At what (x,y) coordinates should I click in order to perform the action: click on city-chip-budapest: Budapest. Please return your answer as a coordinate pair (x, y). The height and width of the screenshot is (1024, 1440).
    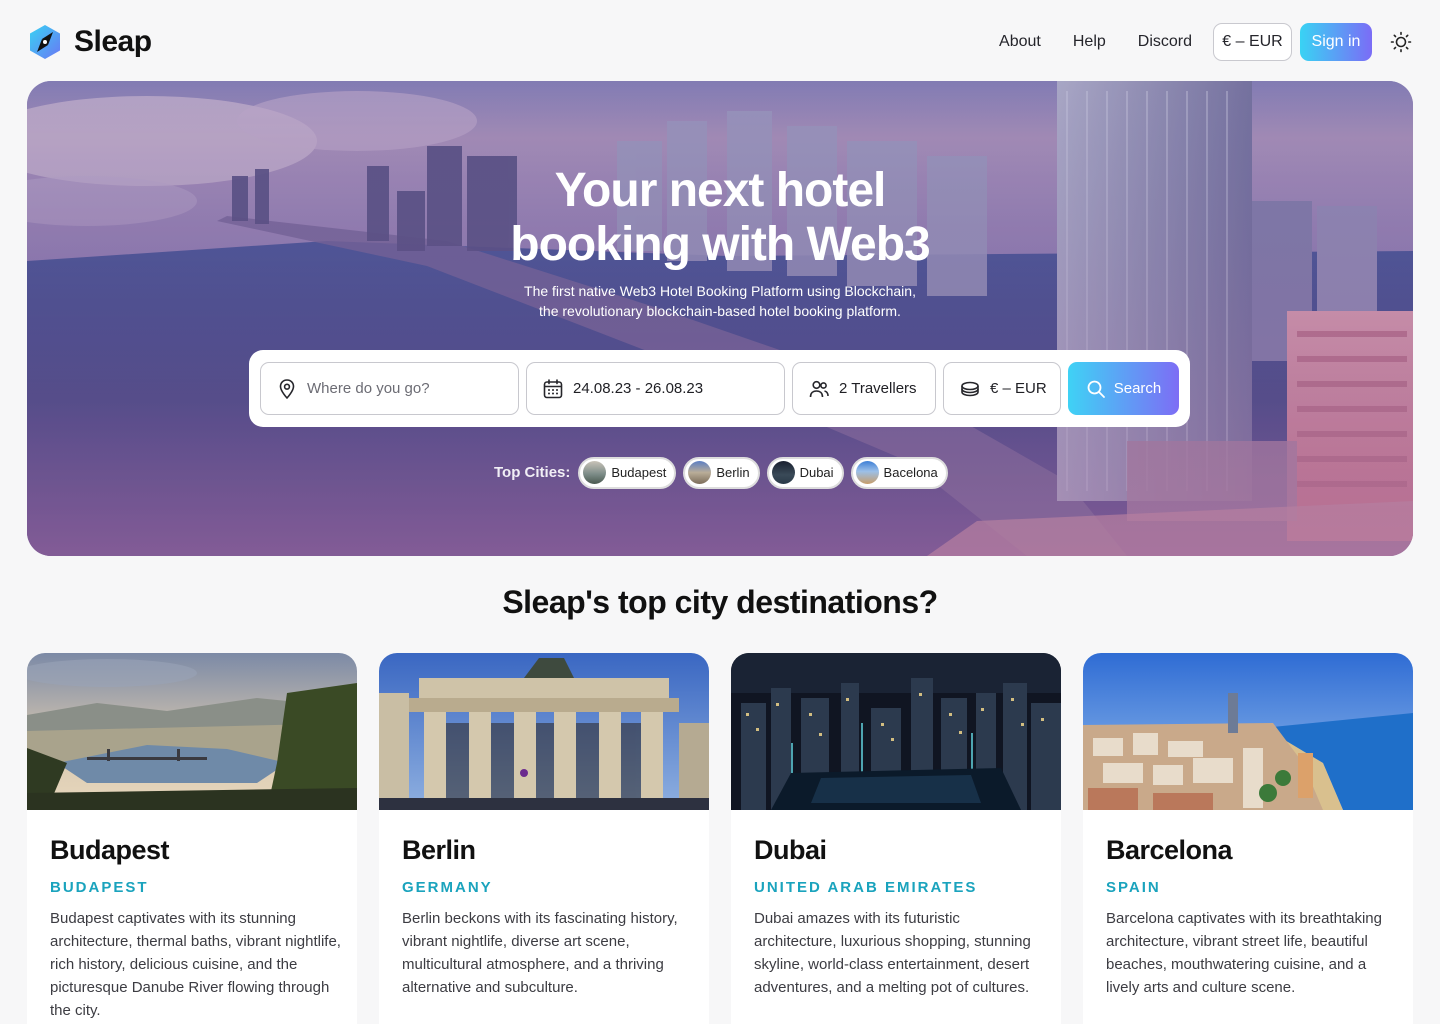
    Looking at the image, I should click on (627, 472).